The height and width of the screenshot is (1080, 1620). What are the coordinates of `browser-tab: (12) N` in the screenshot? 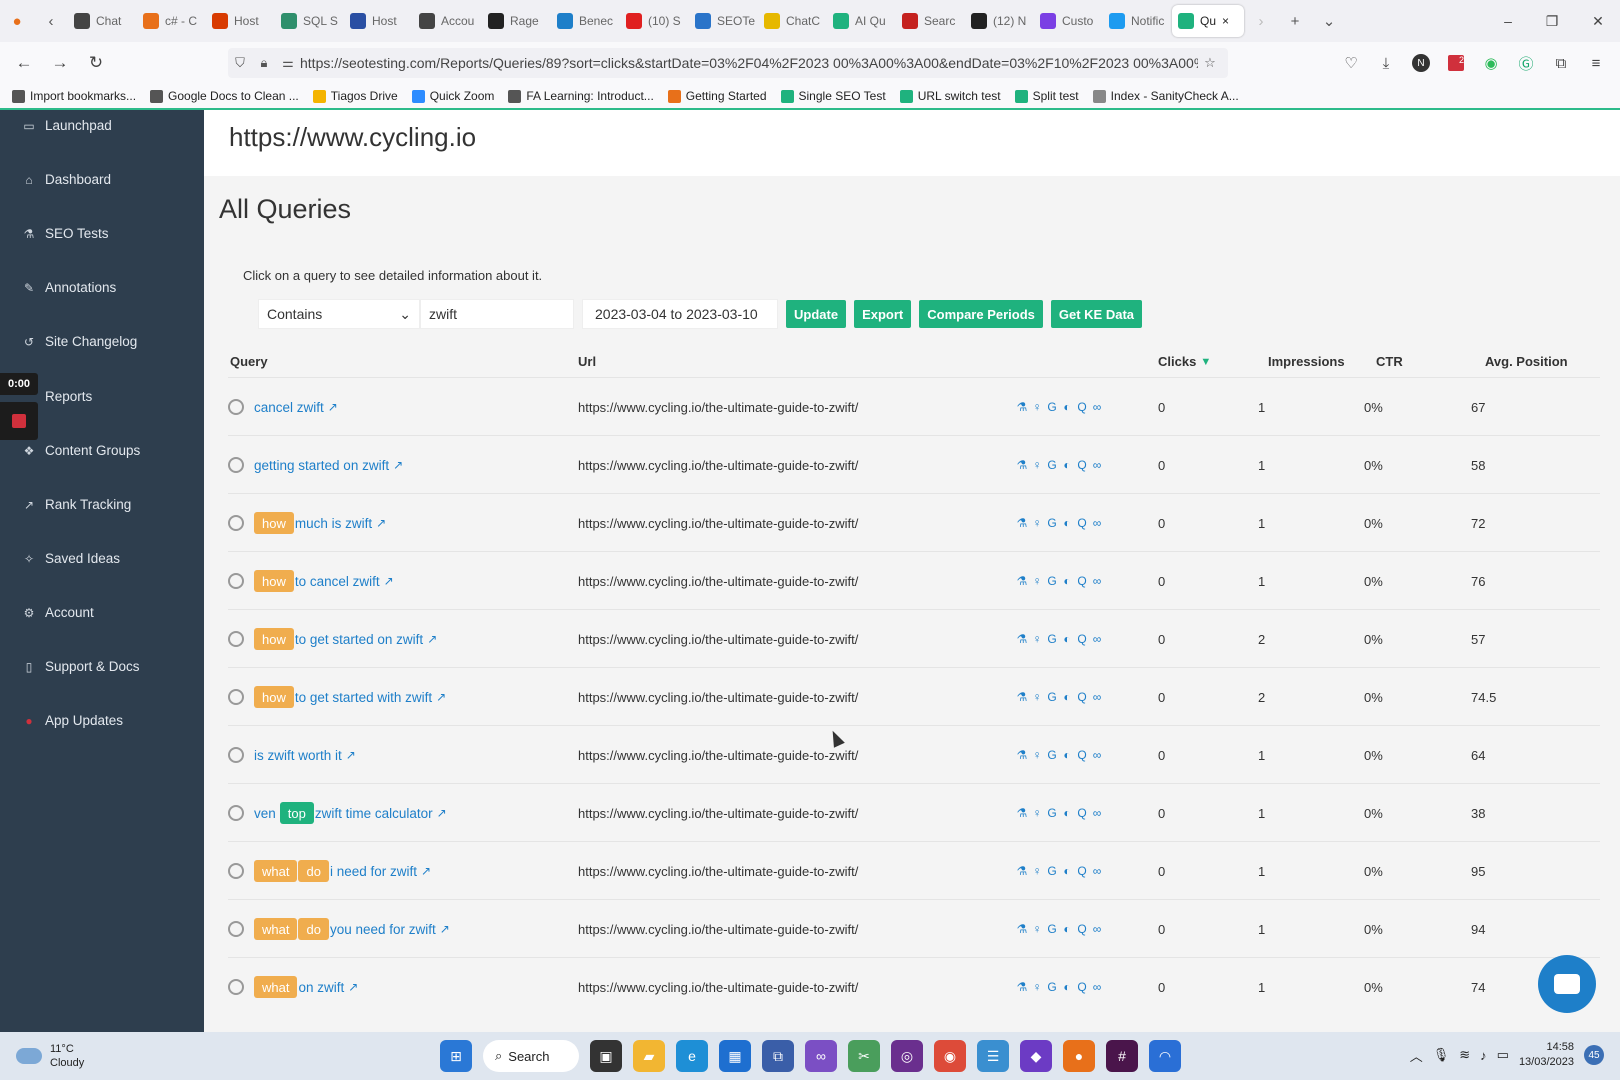 It's located at (999, 21).